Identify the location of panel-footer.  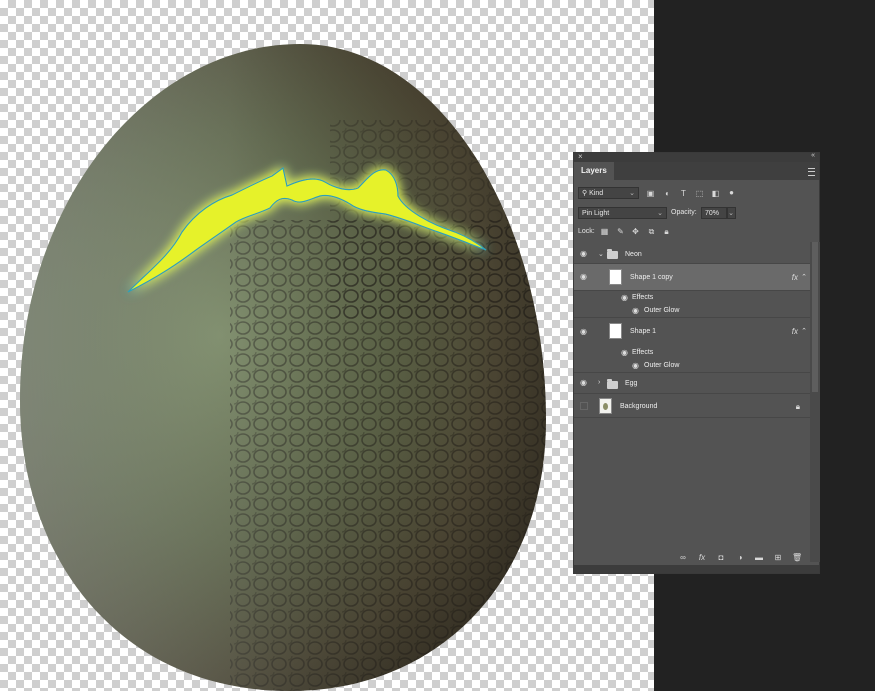
(696, 569).